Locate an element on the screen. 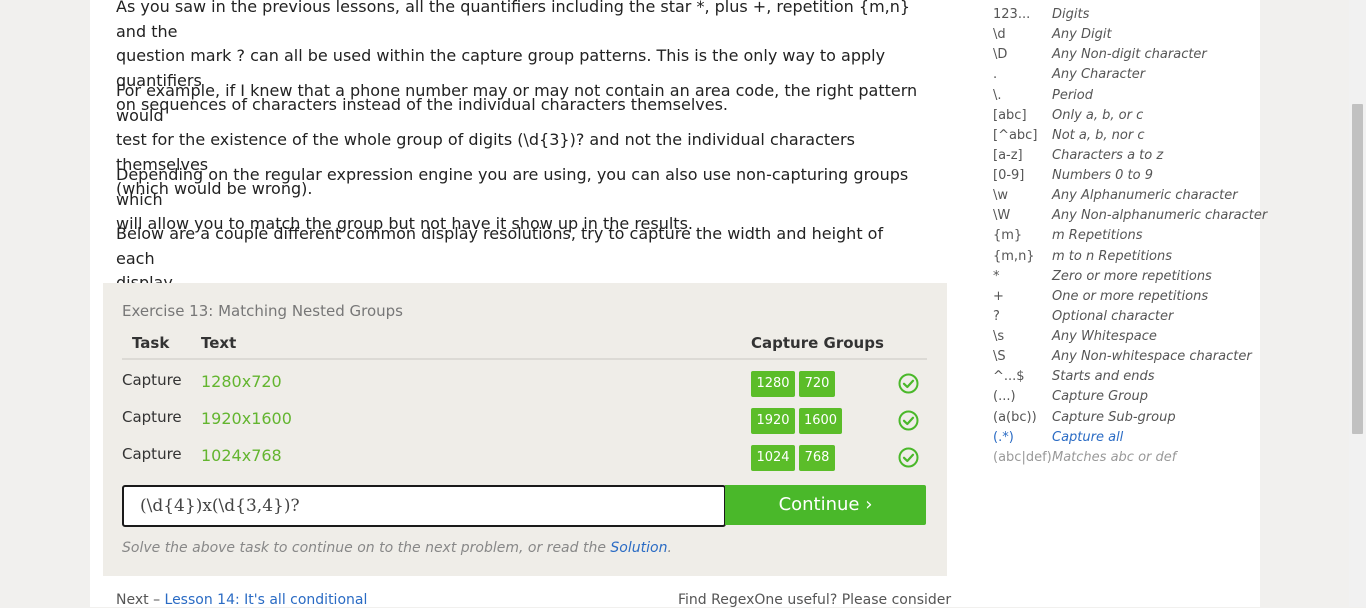  row-1-group-2: 720 is located at coordinates (817, 384).